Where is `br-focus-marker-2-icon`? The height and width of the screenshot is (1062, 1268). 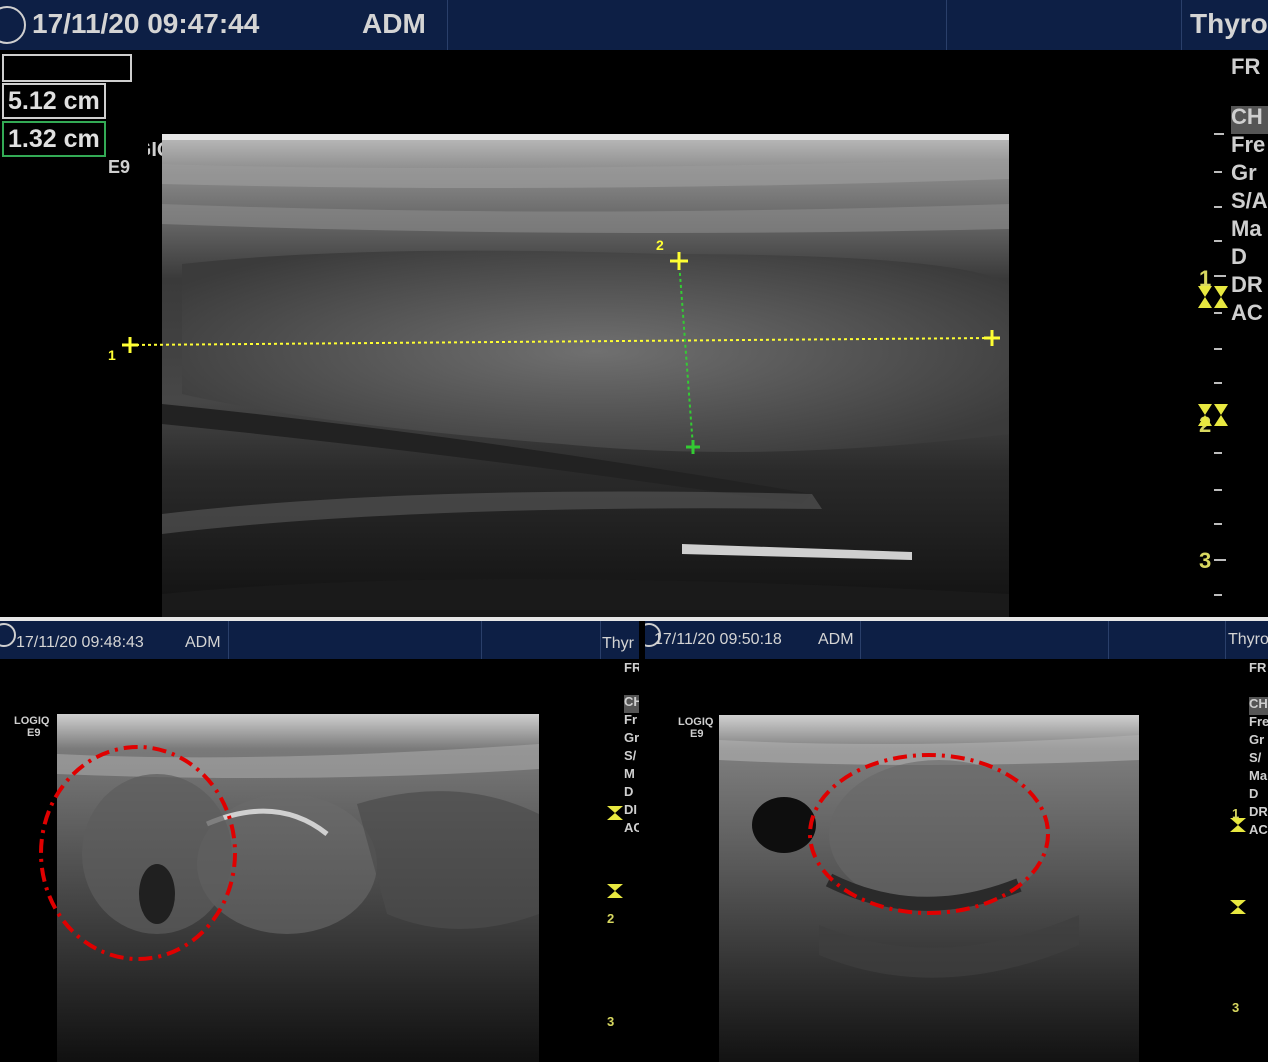 br-focus-marker-2-icon is located at coordinates (1238, 907).